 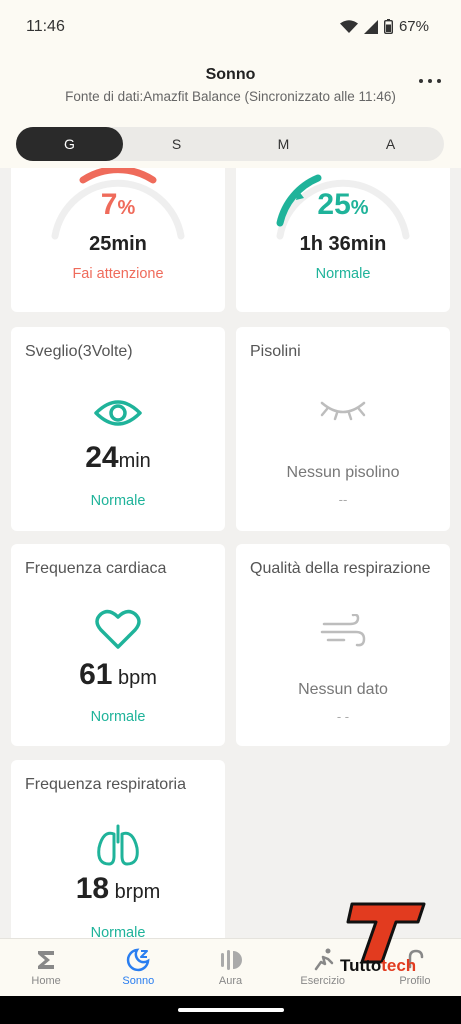 I want to click on watermark-text: Tuttotech, so click(x=378, y=966).